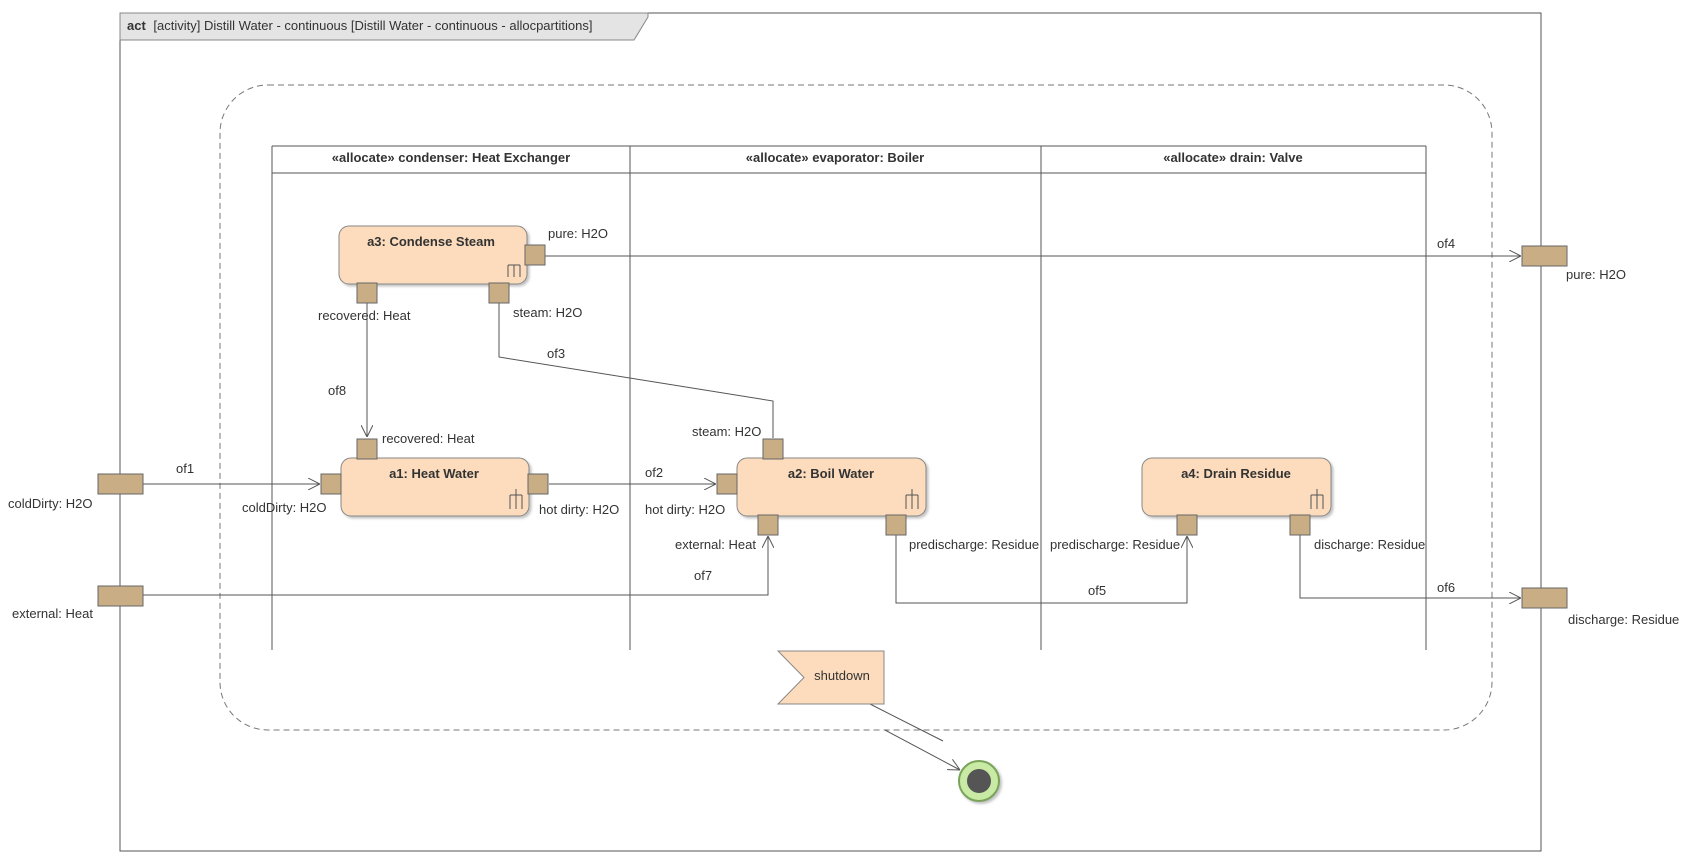  Describe the element at coordinates (50, 503) in the screenshot. I see `param-coldDirty-label: coldDirty: H2O` at that location.